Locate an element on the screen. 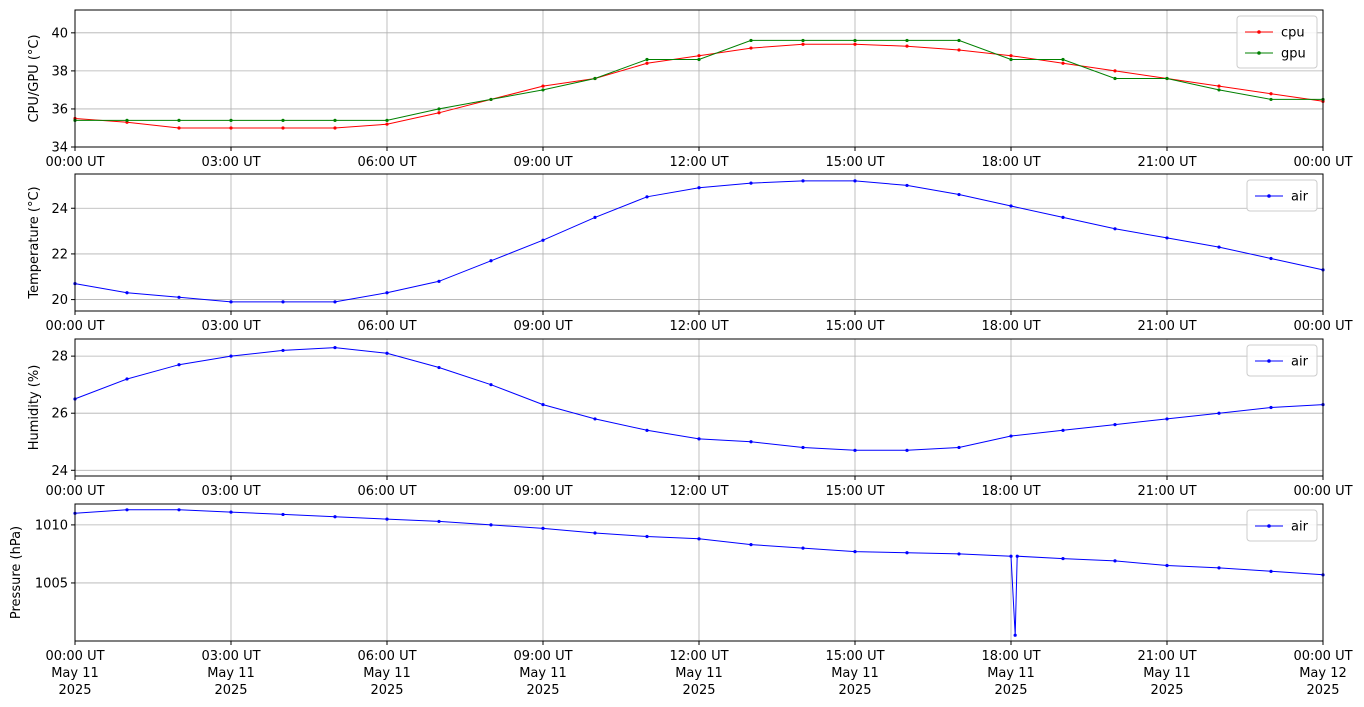  y-axis-label: Pressure (hPa) is located at coordinates (16, 572).